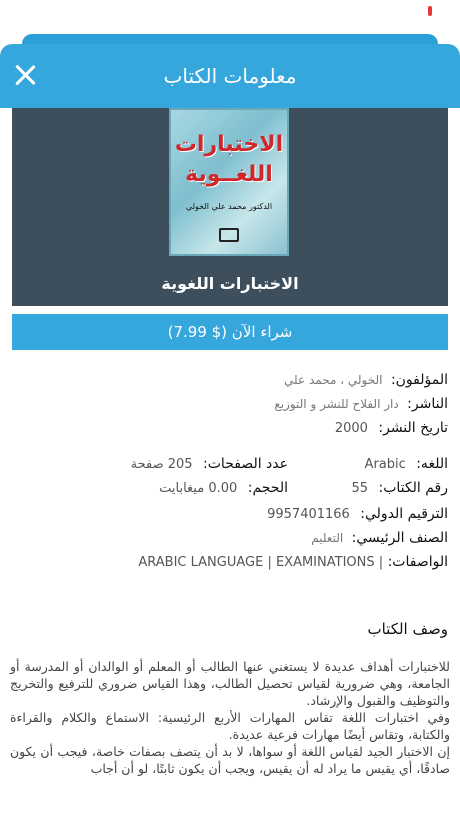  Describe the element at coordinates (413, 428) in the screenshot. I see `date-label: تاريخ النشر:` at that location.